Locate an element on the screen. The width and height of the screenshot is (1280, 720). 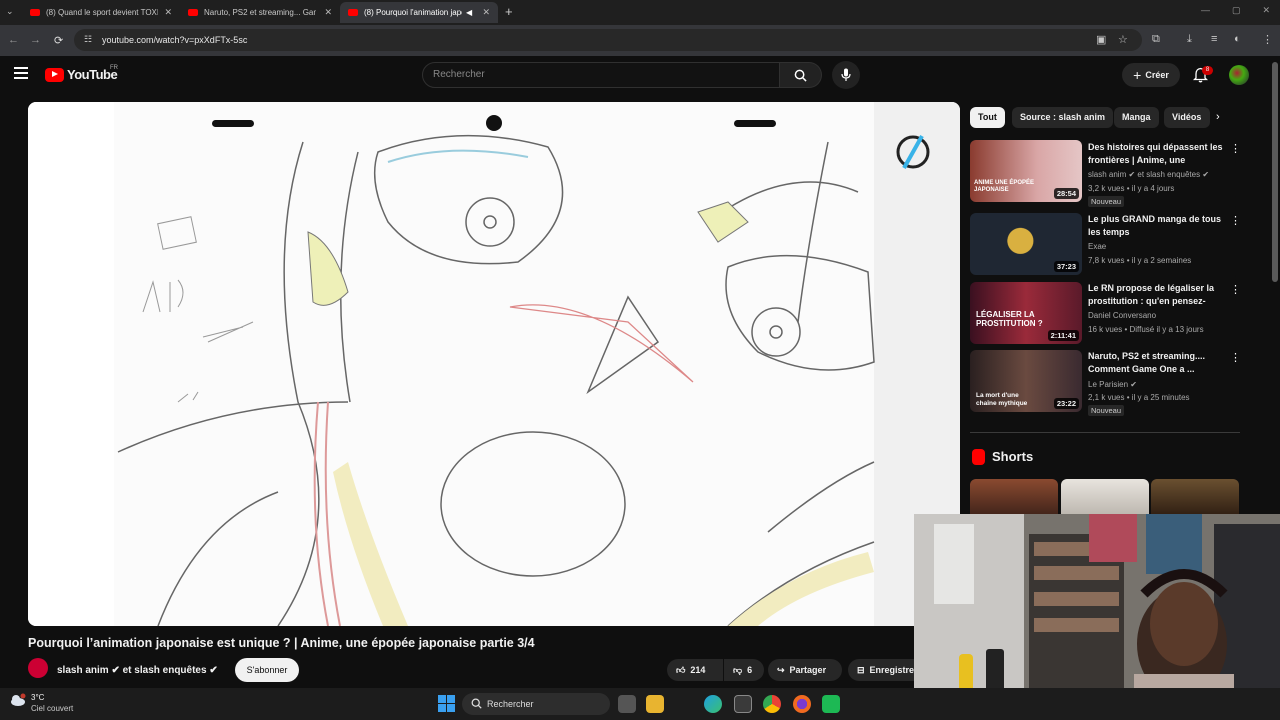
channel-name: slash anim ✔ et slash enquêtes ✔ is located at coordinates (137, 670).